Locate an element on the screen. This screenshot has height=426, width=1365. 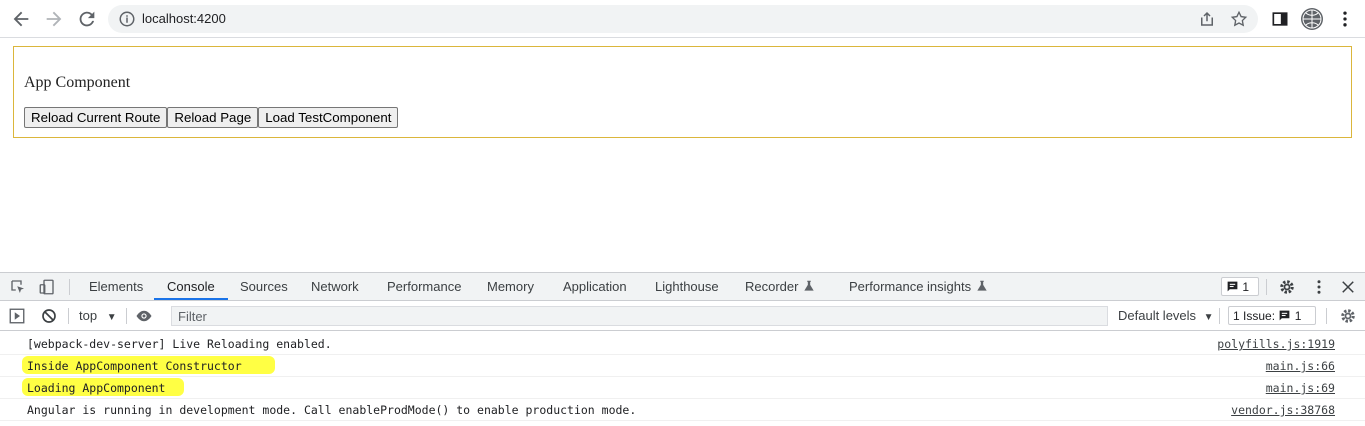
tab-memory: Memory is located at coordinates (510, 286).